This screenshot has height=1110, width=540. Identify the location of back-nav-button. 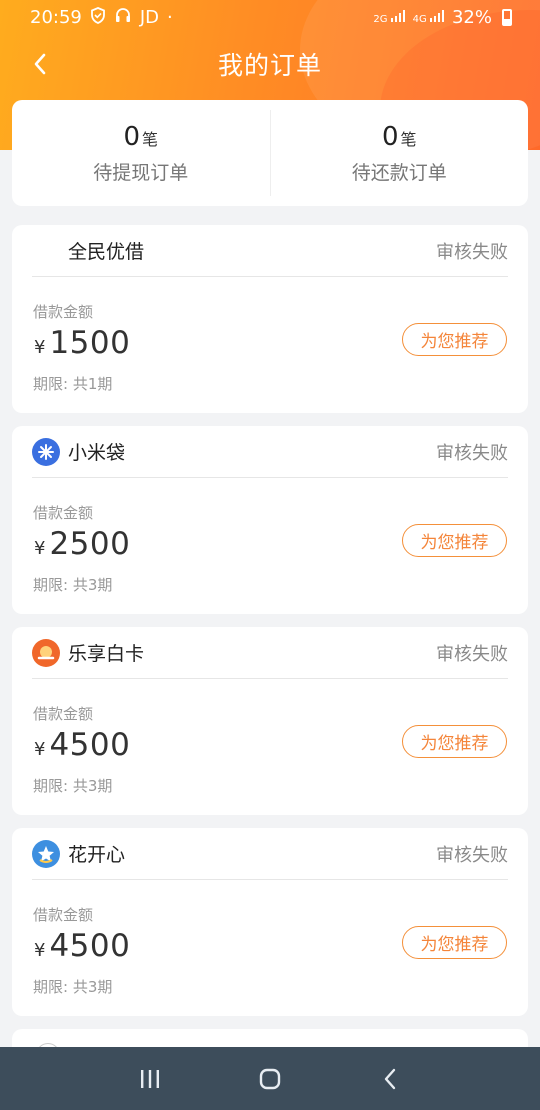
(390, 1079).